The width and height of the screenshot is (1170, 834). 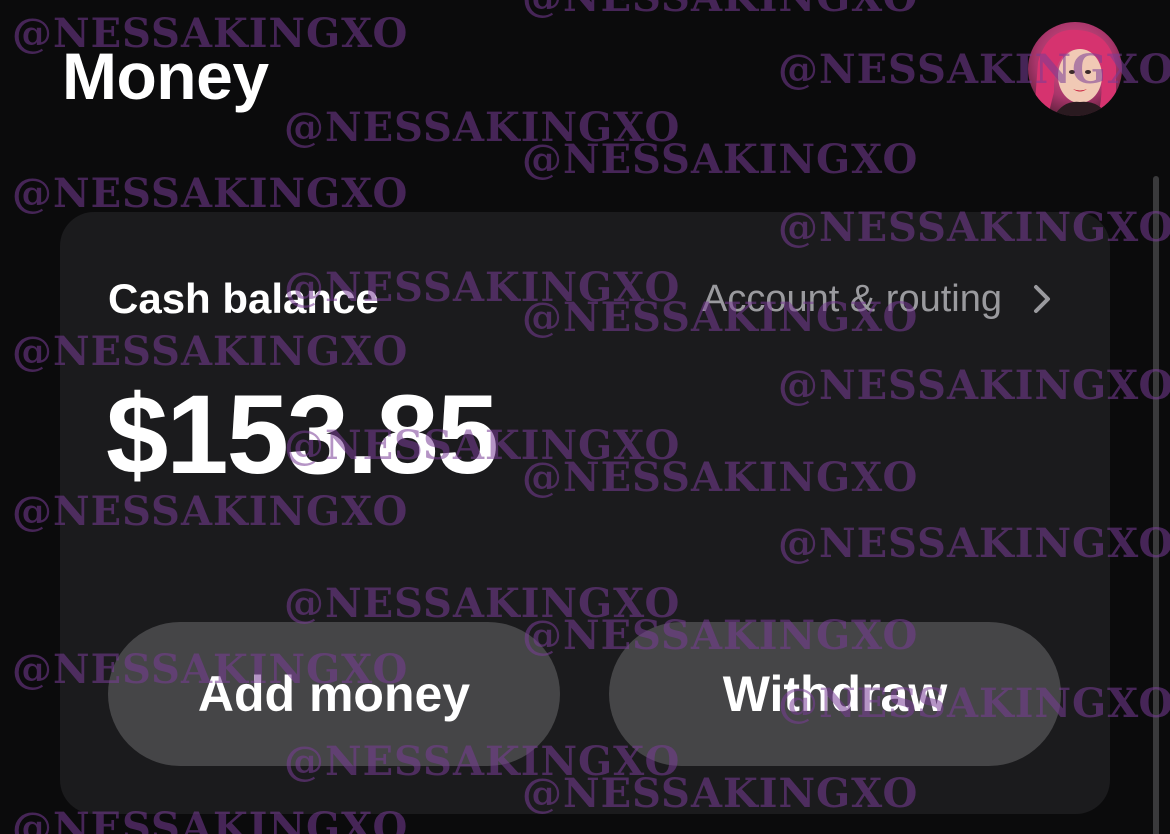 I want to click on cash-balance-label: Cash balance, so click(x=243, y=298).